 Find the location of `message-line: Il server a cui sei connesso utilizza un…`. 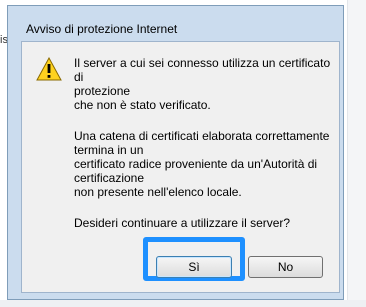

message-line: Il server a cui sei connesso utilizza un… is located at coordinates (202, 70).